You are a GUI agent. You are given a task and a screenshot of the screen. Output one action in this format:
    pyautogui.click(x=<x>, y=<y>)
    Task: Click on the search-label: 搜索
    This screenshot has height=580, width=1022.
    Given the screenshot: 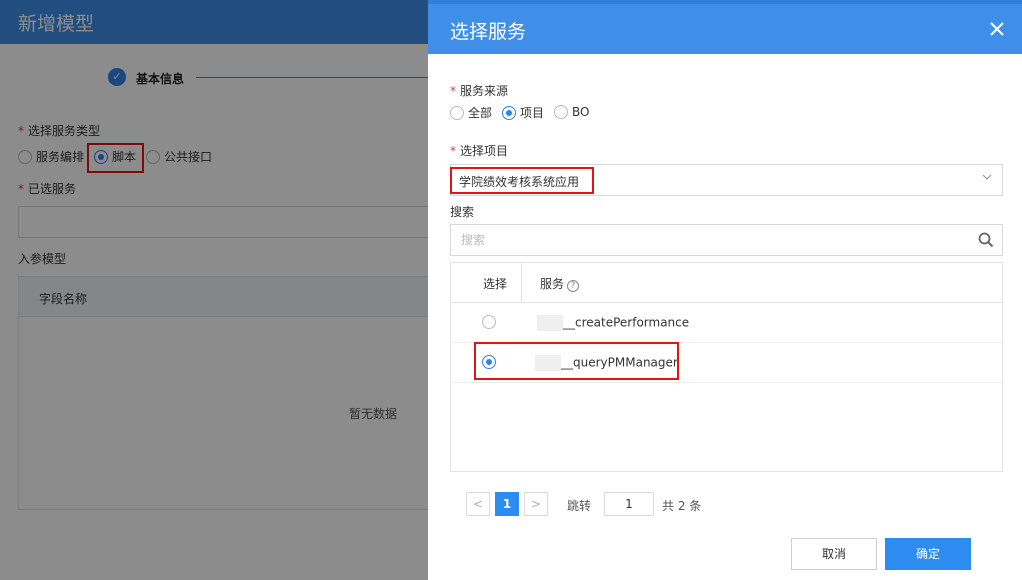 What is the action you would take?
    pyautogui.click(x=462, y=212)
    